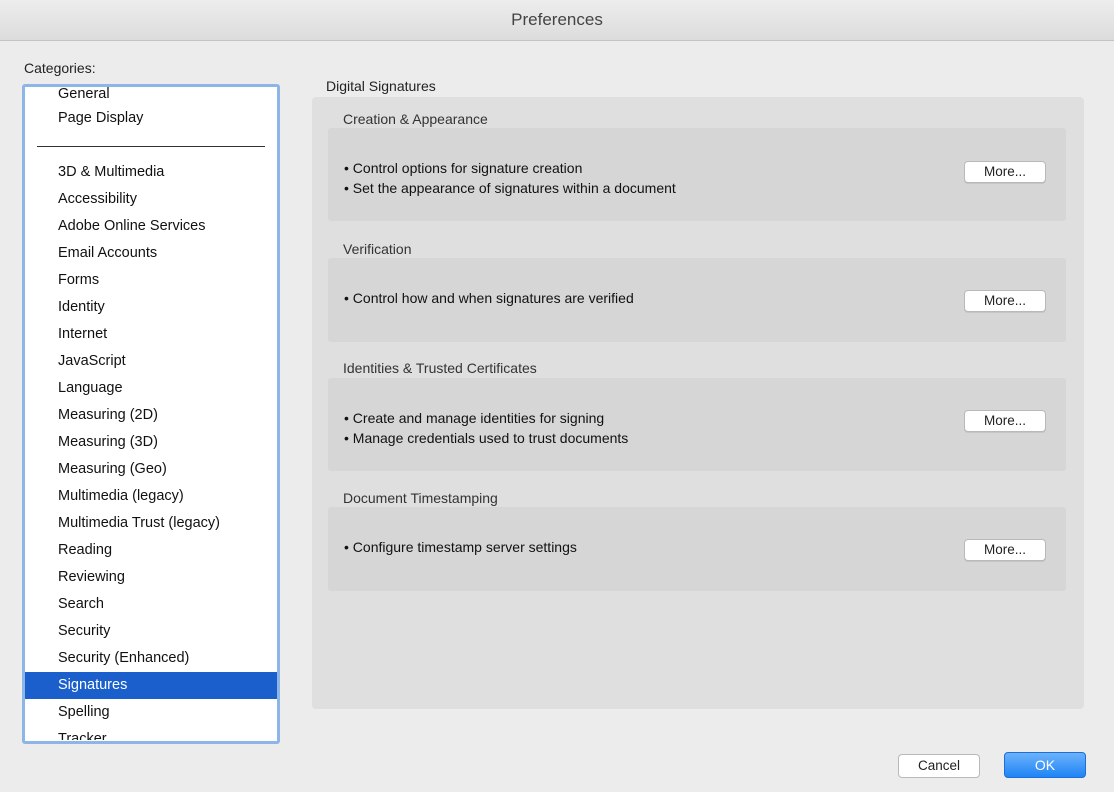  Describe the element at coordinates (151, 631) in the screenshot. I see `category-item-security: Security` at that location.